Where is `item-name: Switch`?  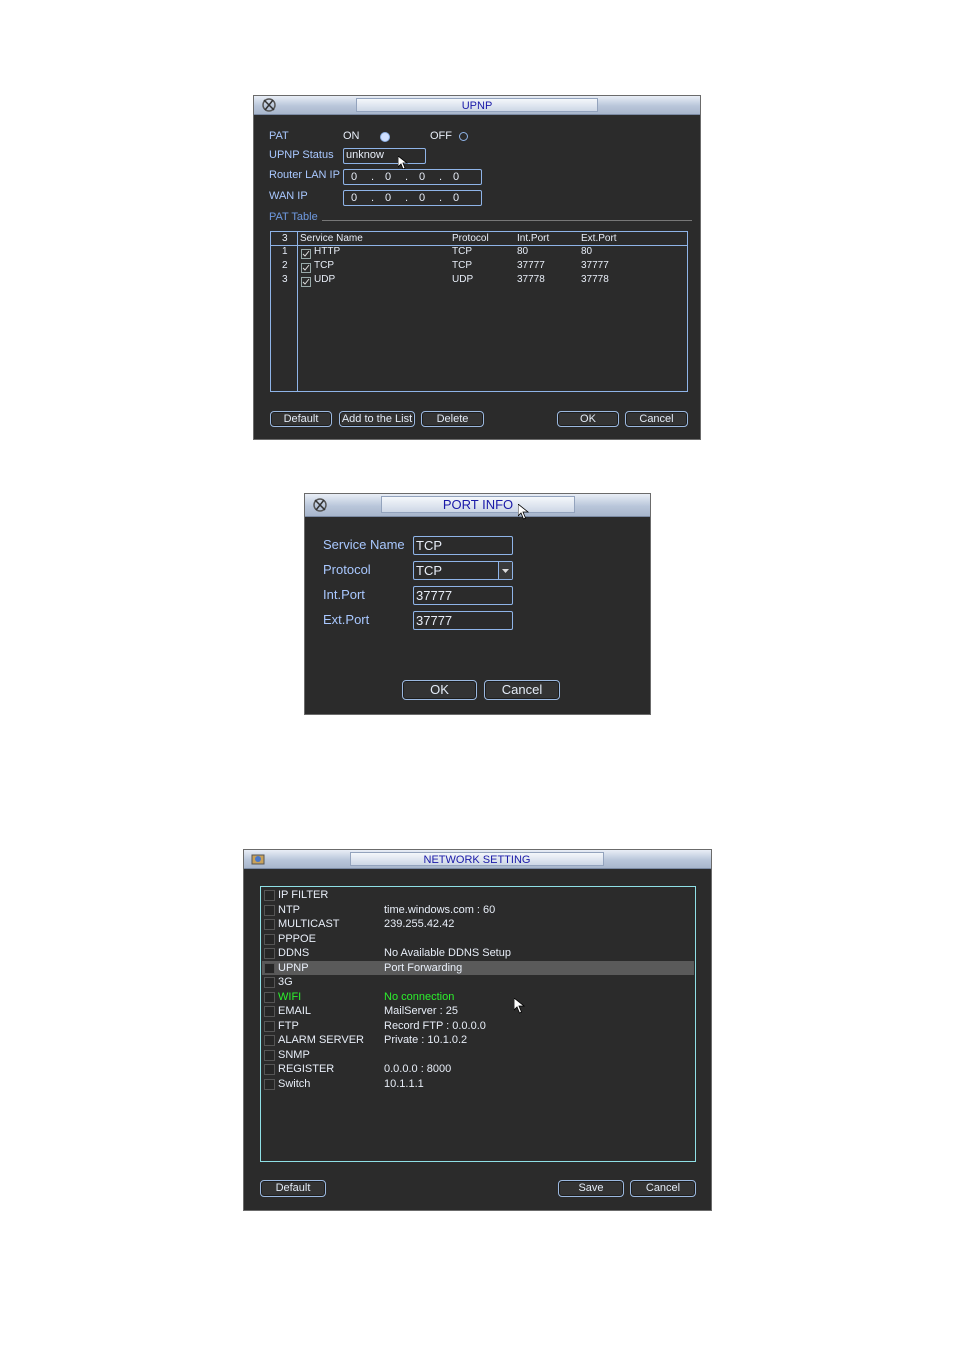
item-name: Switch is located at coordinates (294, 1083).